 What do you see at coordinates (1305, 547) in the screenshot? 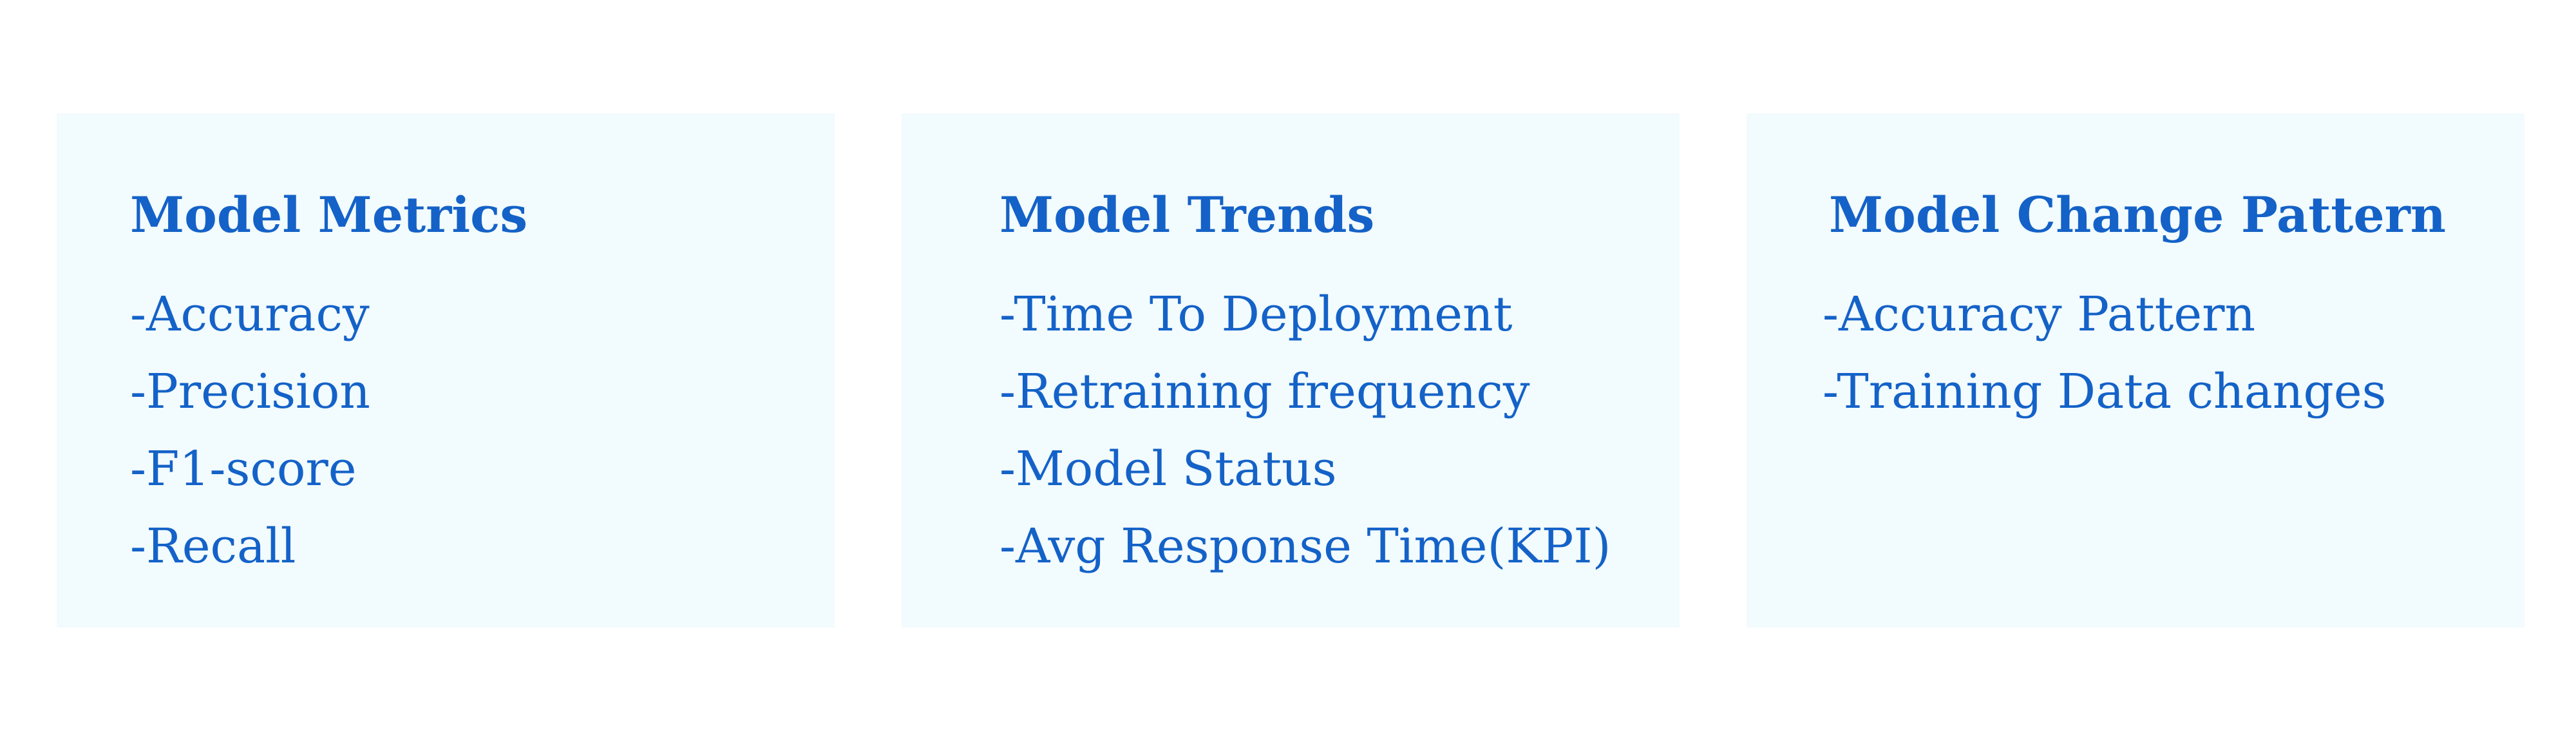
I see `list-item: -Avg Response Time(KPI)` at bounding box center [1305, 547].